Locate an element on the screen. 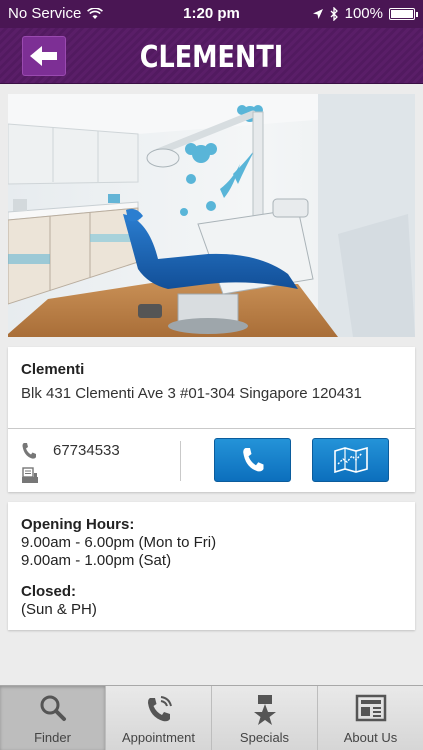 Image resolution: width=423 pixels, height=750 pixels. closed-label: Closed: is located at coordinates (49, 591).